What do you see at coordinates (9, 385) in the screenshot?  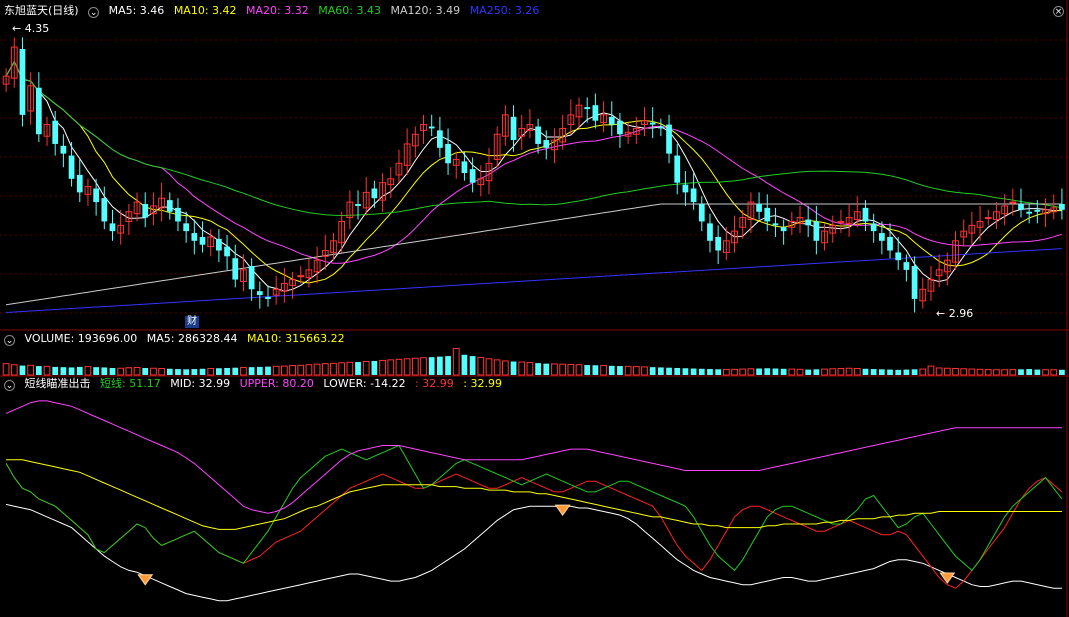 I see `indicator-settings-icon: ⌄` at bounding box center [9, 385].